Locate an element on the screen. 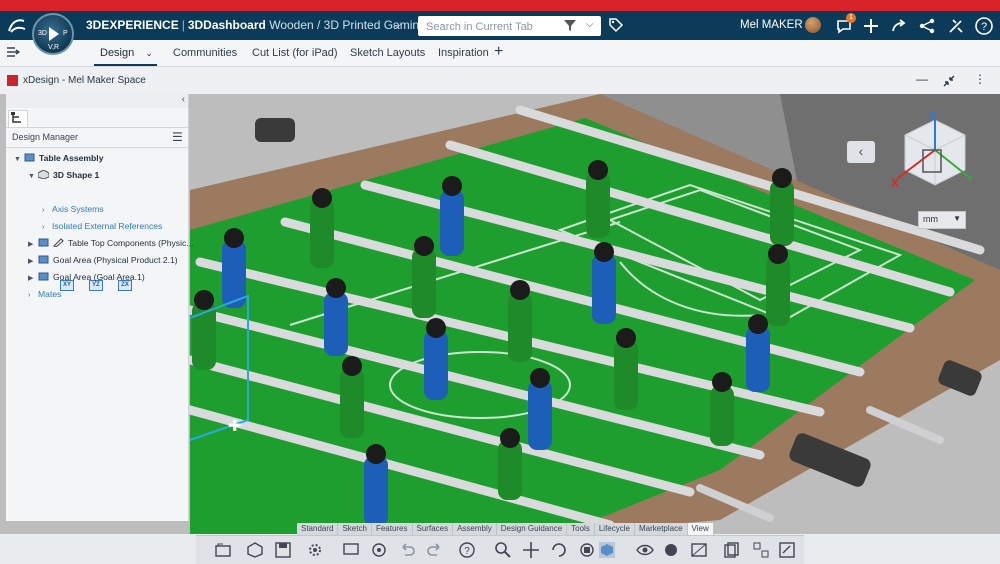 This screenshot has width=1000, height=564. axis-x-label: X is located at coordinates (895, 183).